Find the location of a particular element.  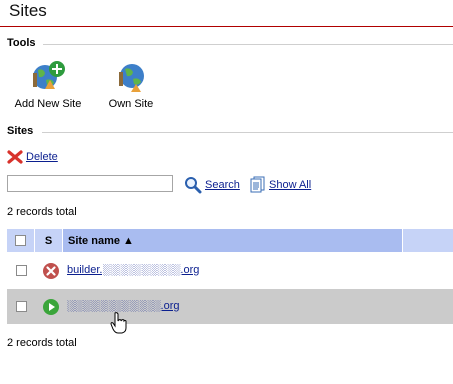

add-new-site-button: Add New Site is located at coordinates (48, 85).